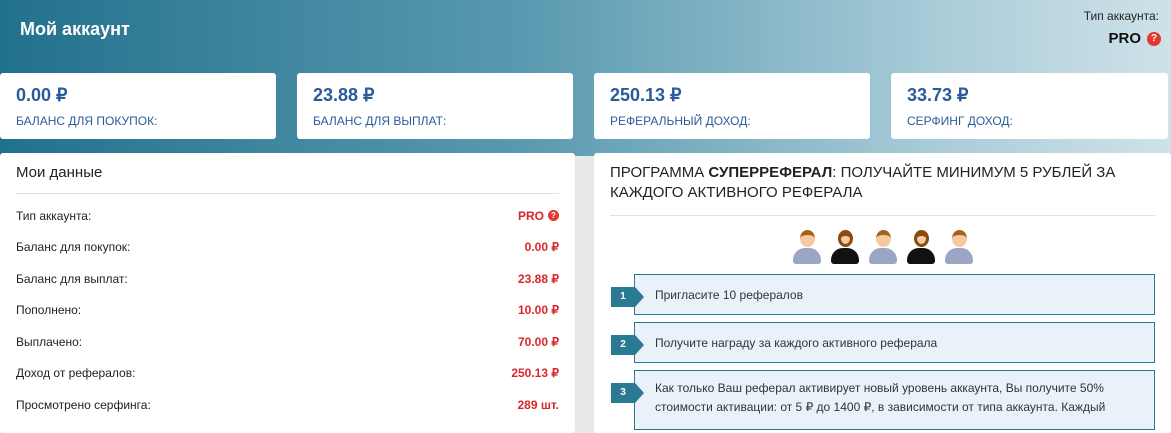  Describe the element at coordinates (138, 106) in the screenshot. I see `stat-card-purchase-balance: 0.00 ₽ Баланс для покупок:` at that location.